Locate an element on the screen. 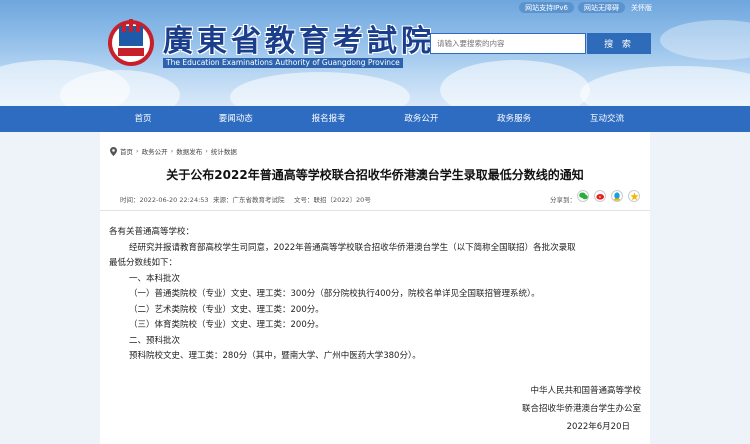 This screenshot has height=444, width=750. site-title: 廣東省教育考試院 is located at coordinates (299, 41).